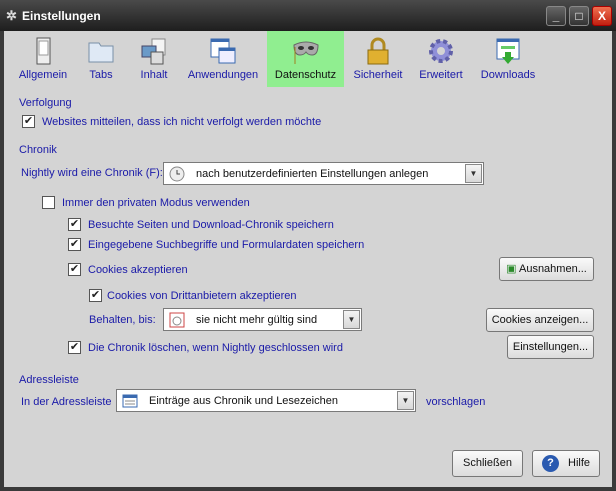 The height and width of the screenshot is (491, 616). I want to click on tab-datenschutz: Datenschutz, so click(305, 59).